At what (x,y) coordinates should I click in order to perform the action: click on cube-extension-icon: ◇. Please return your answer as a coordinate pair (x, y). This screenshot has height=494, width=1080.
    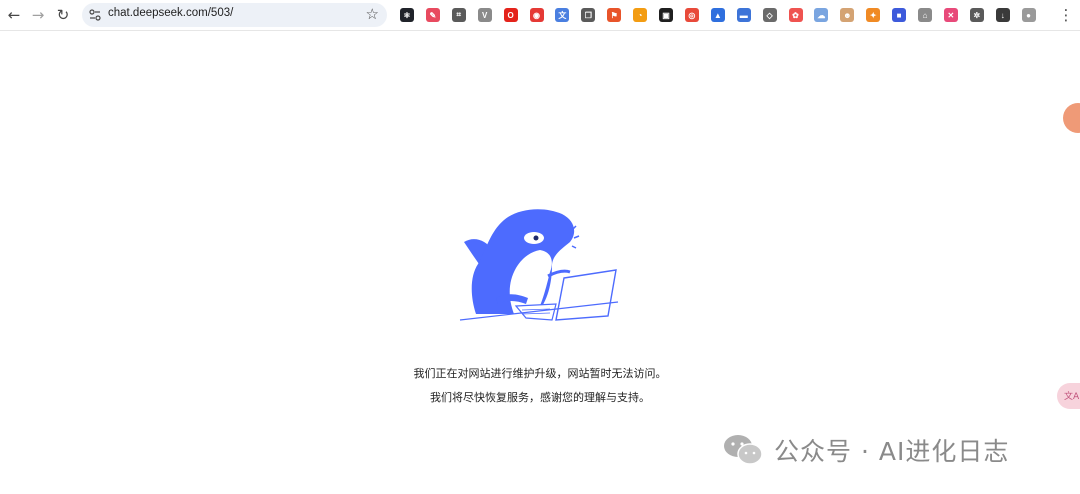
    Looking at the image, I should click on (769, 15).